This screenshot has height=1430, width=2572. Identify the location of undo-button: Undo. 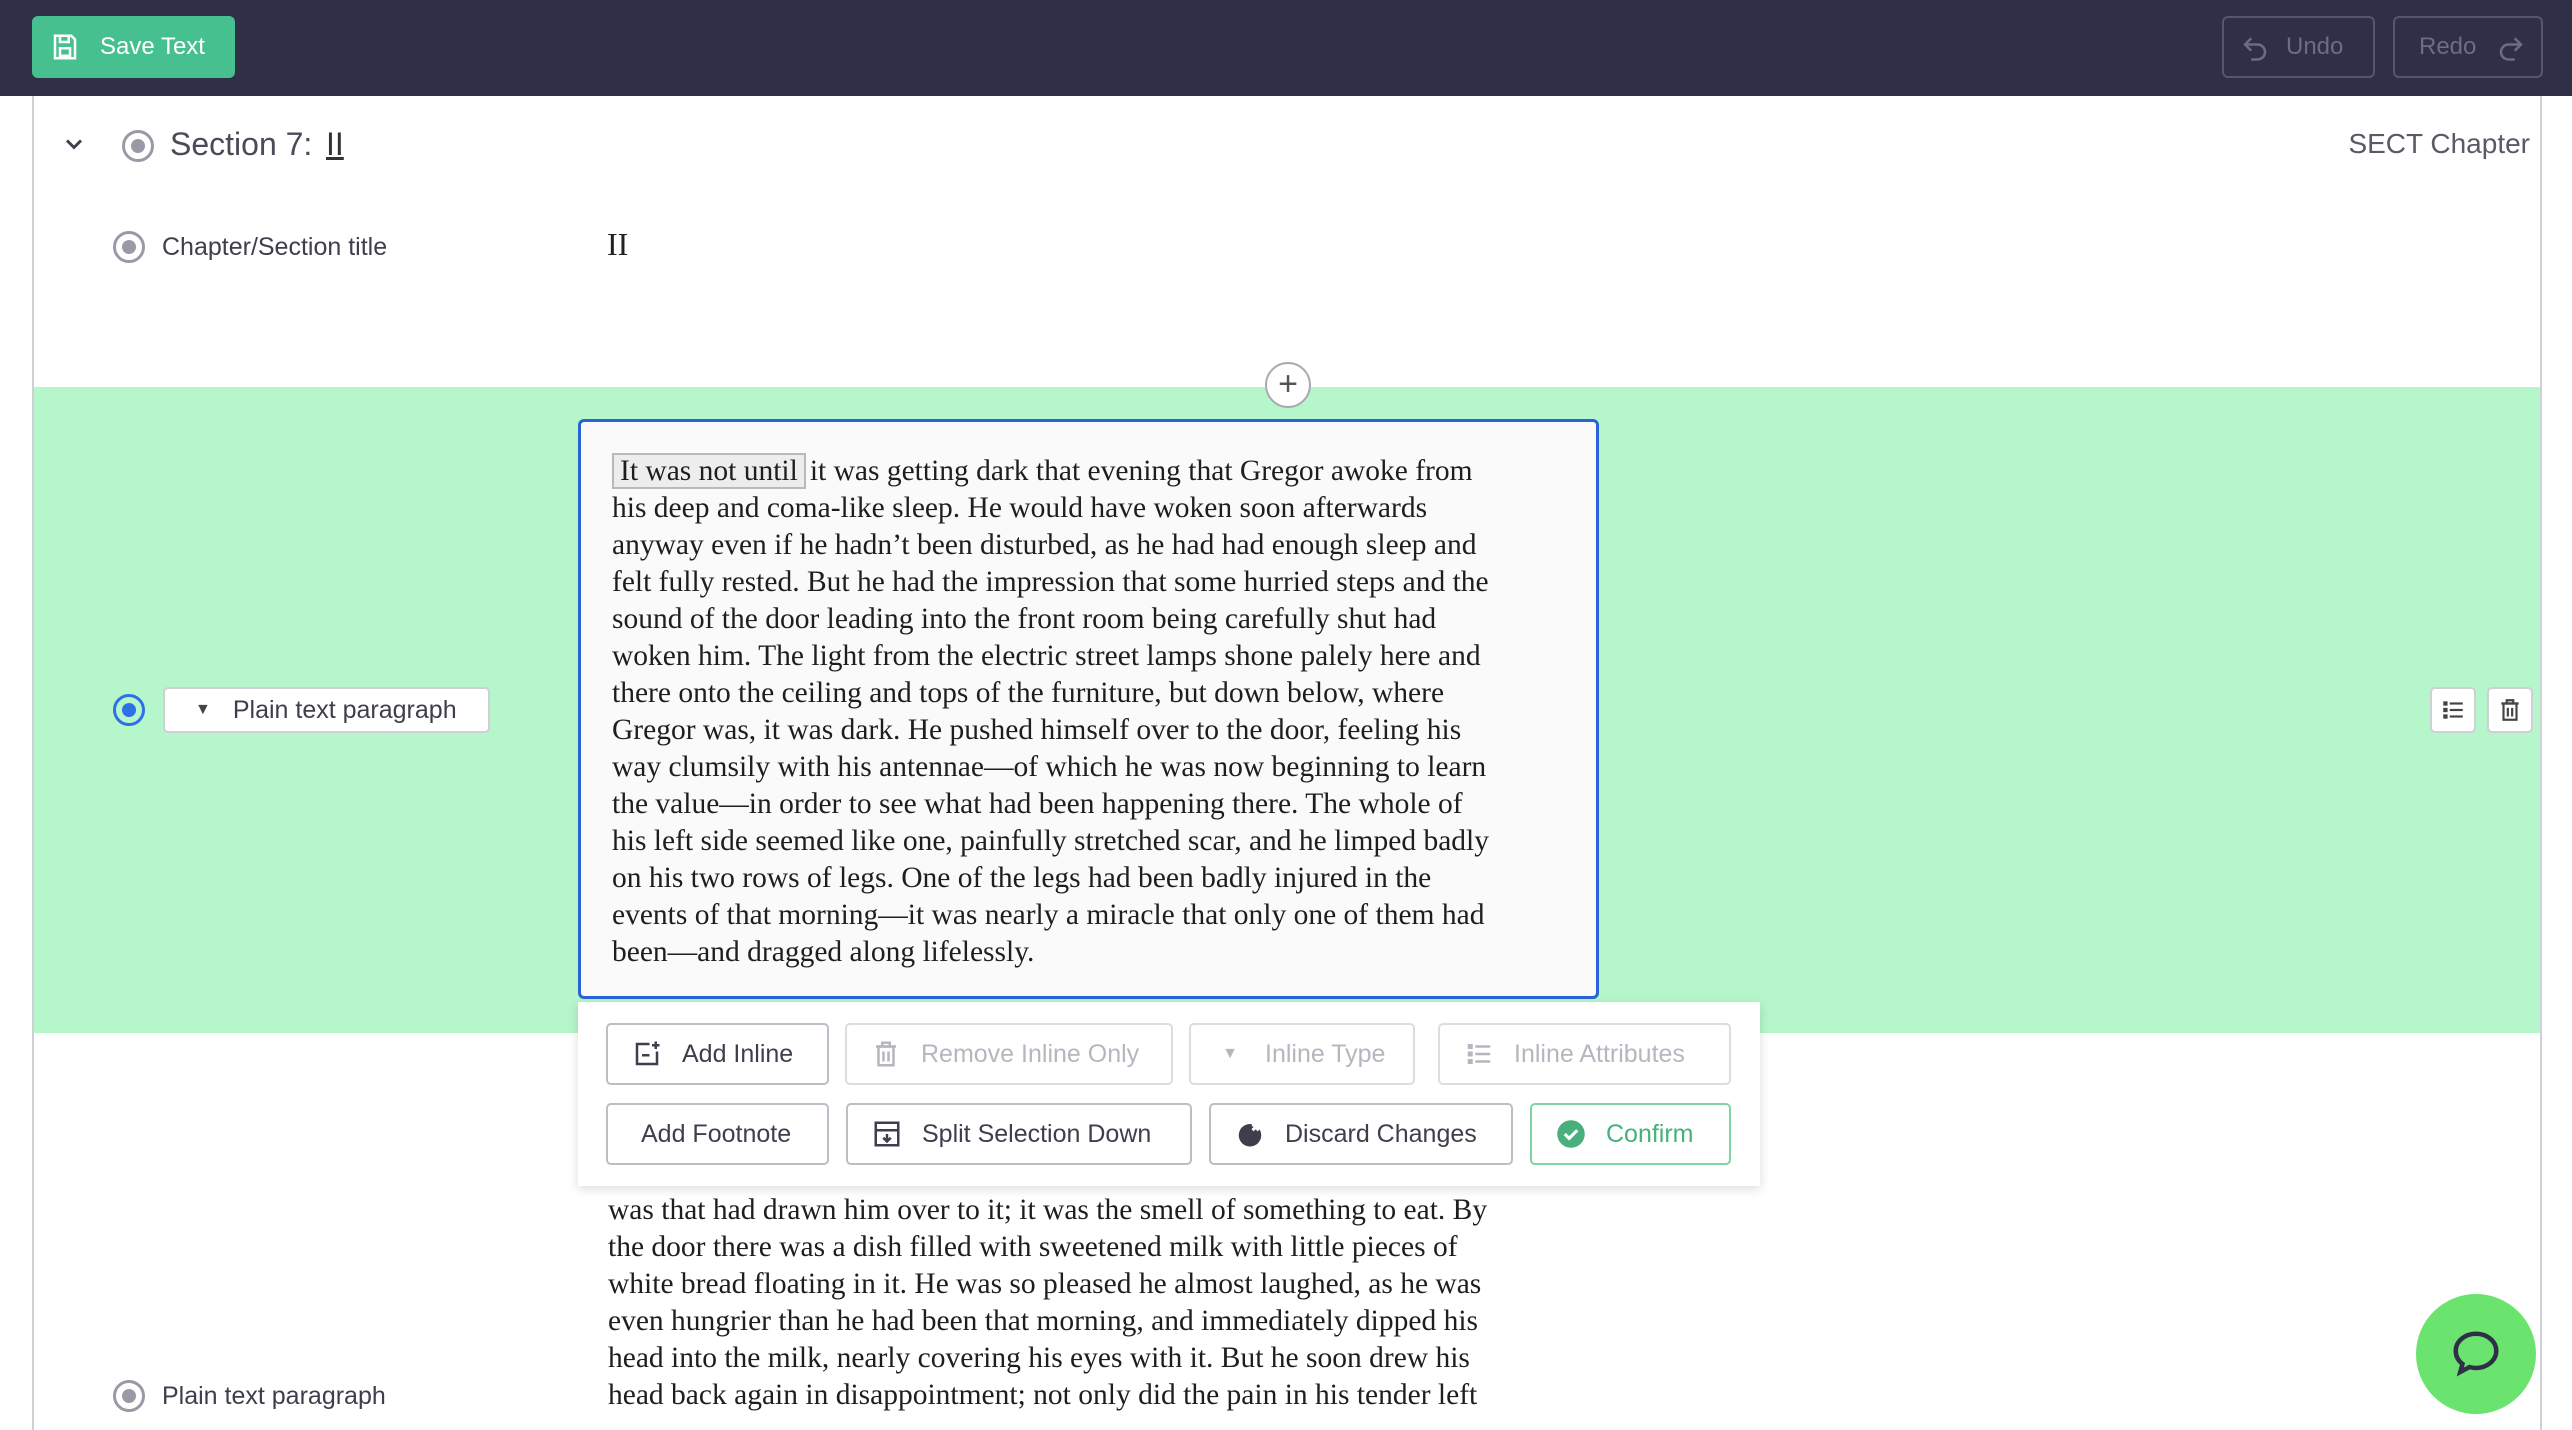
(2298, 47).